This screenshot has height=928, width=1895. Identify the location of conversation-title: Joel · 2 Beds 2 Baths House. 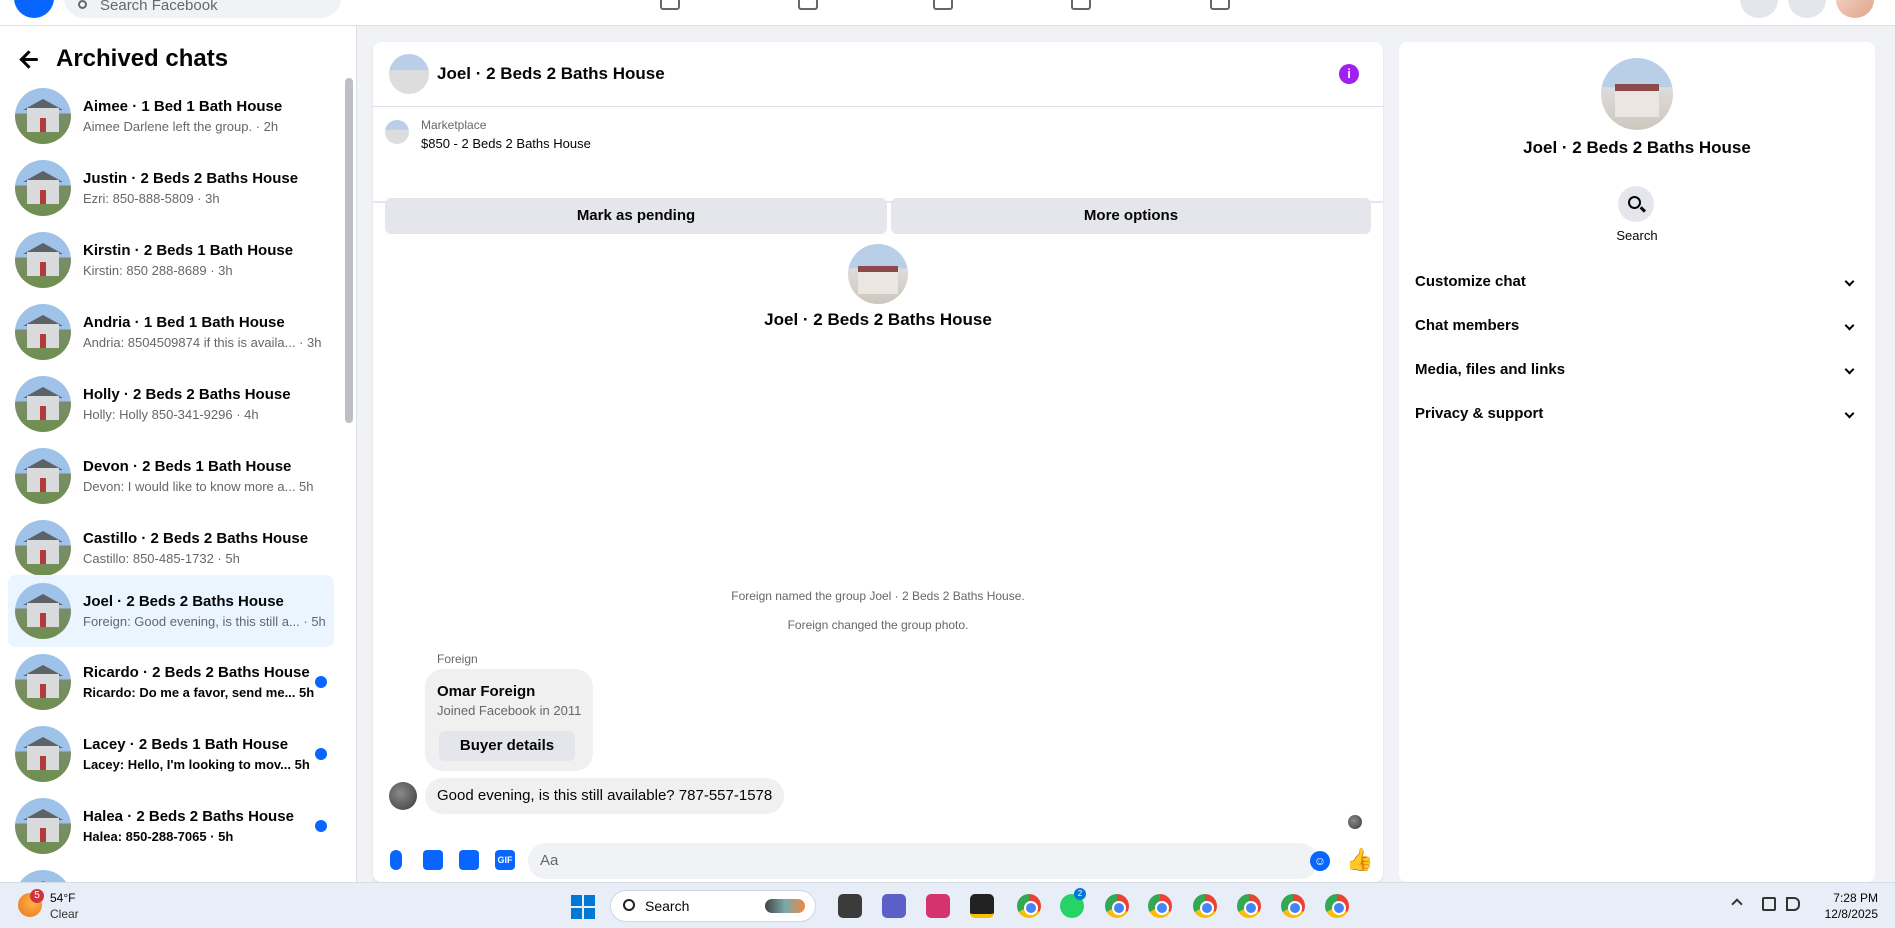
(551, 74).